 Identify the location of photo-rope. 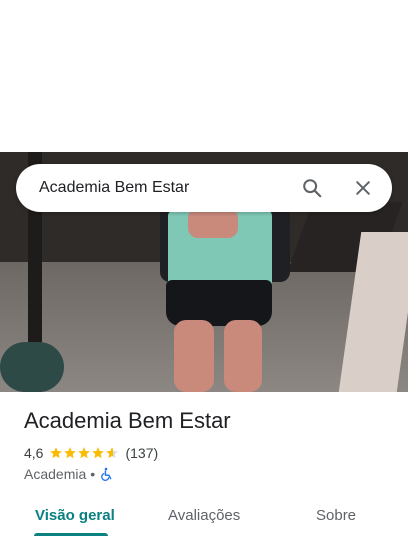
(32, 367).